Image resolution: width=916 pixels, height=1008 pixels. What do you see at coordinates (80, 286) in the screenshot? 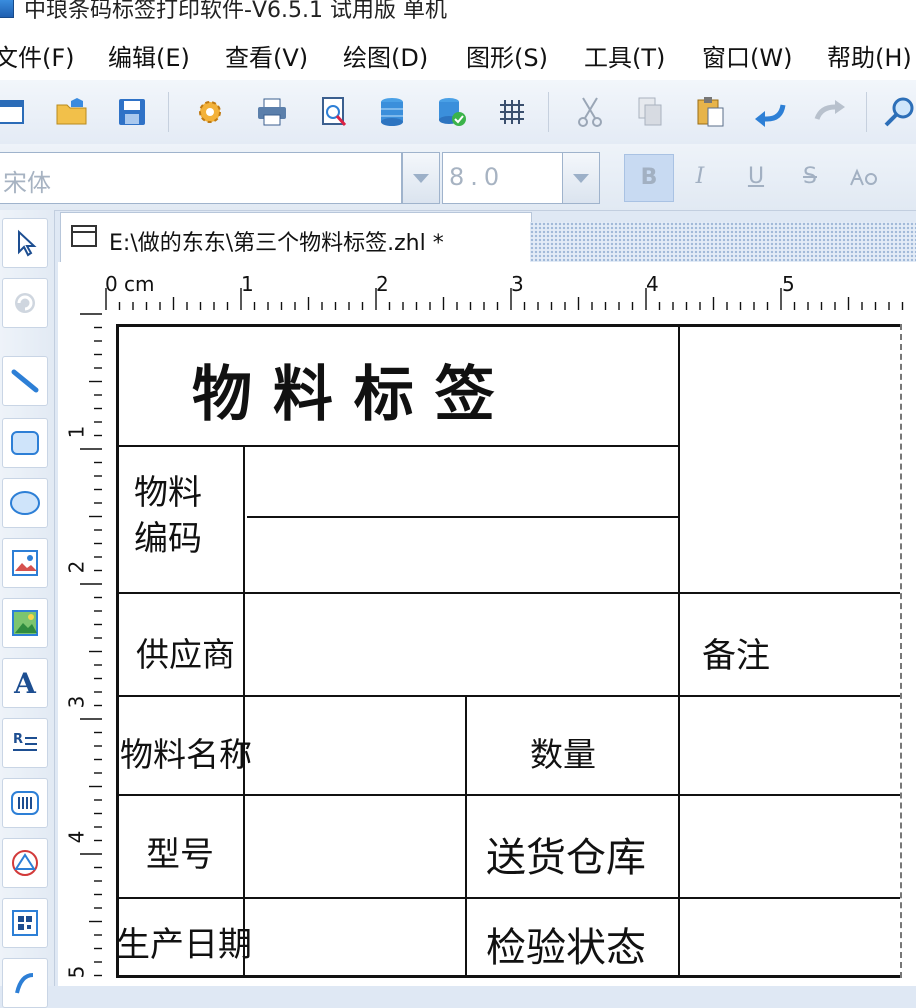
I see `ruler-corner` at bounding box center [80, 286].